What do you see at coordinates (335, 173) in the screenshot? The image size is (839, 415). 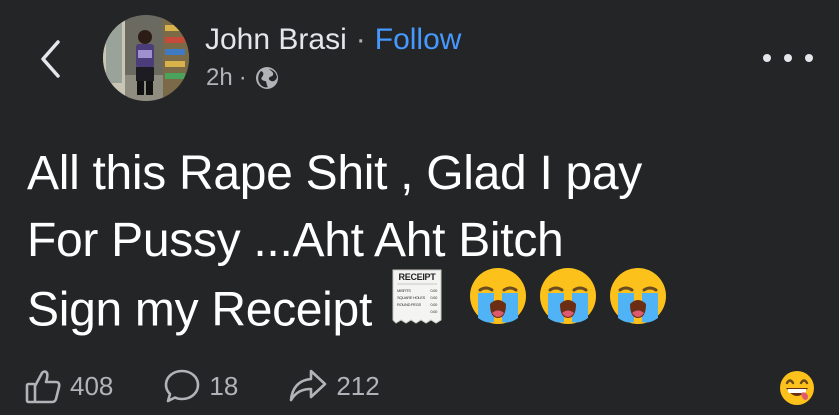 I see `post-text-line-1: All this Rape Shit , Glad I pay` at bounding box center [335, 173].